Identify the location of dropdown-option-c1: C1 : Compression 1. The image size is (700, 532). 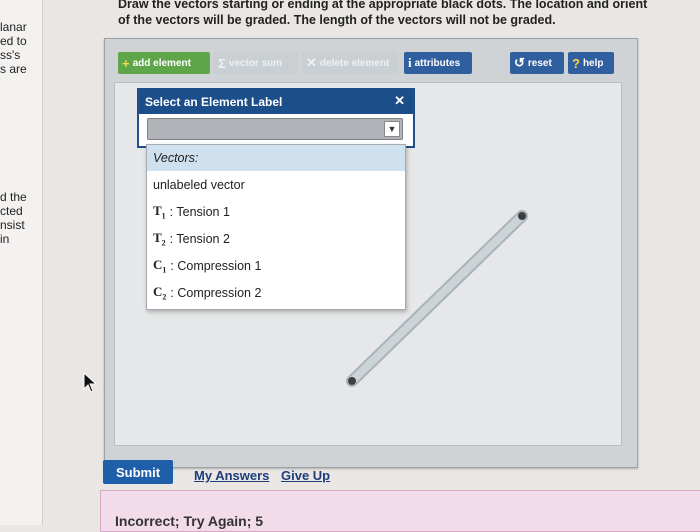
(276, 265).